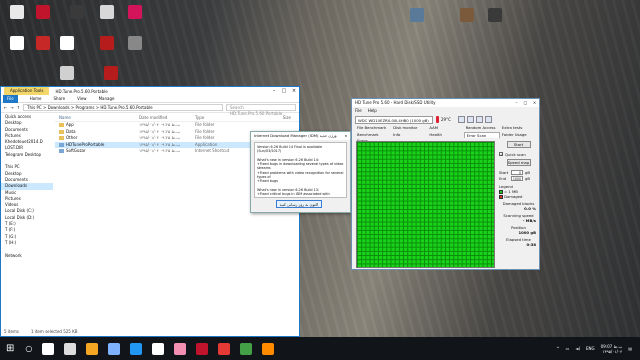 This screenshot has height=360, width=640. I want to click on taskbar: ⊞ ○ ^ ▭ ◄) ENG 09:07 ب.ظ ۱۳۹۵/۰۱/۰۴ ▤, so click(320, 348).